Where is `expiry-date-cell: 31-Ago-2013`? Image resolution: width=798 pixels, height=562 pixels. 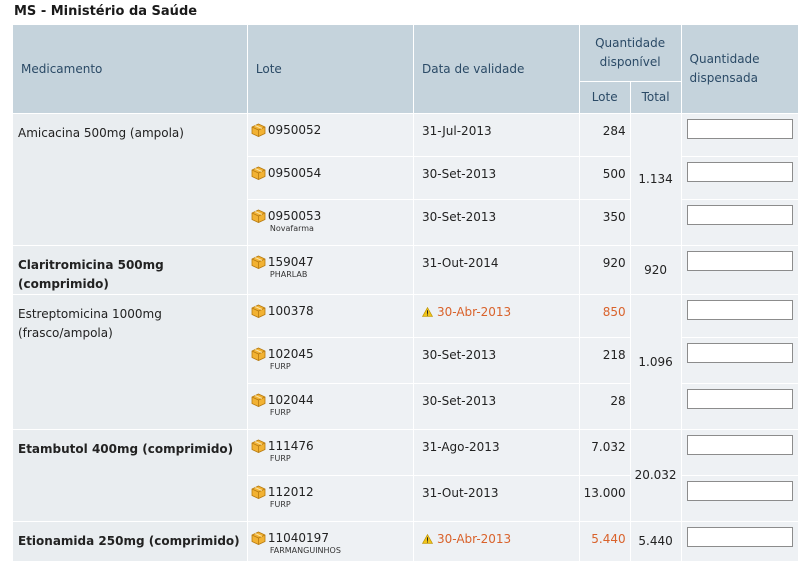 expiry-date-cell: 31-Ago-2013 is located at coordinates (496, 452).